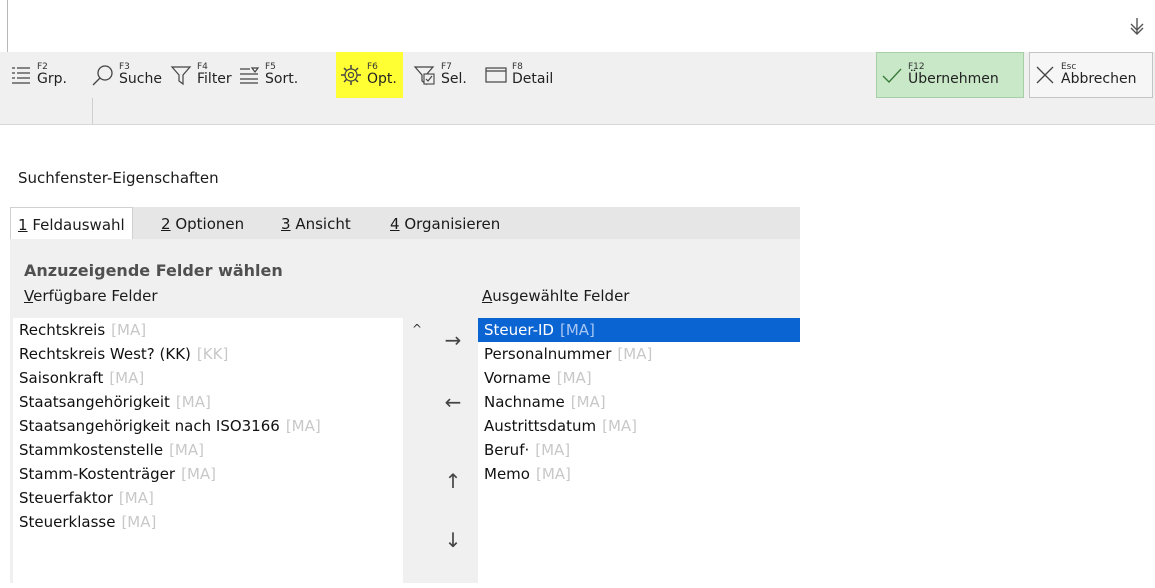 The height and width of the screenshot is (588, 1155). I want to click on button-label: Übernehmen, so click(953, 79).